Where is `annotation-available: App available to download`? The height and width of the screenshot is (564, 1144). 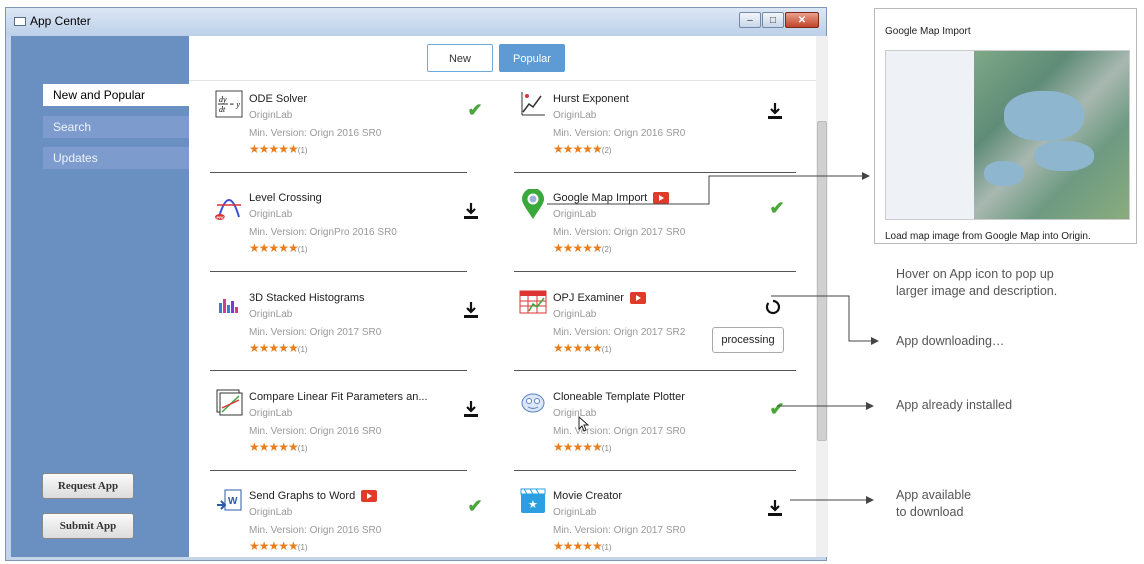
annotation-available: App available to download is located at coordinates (933, 504).